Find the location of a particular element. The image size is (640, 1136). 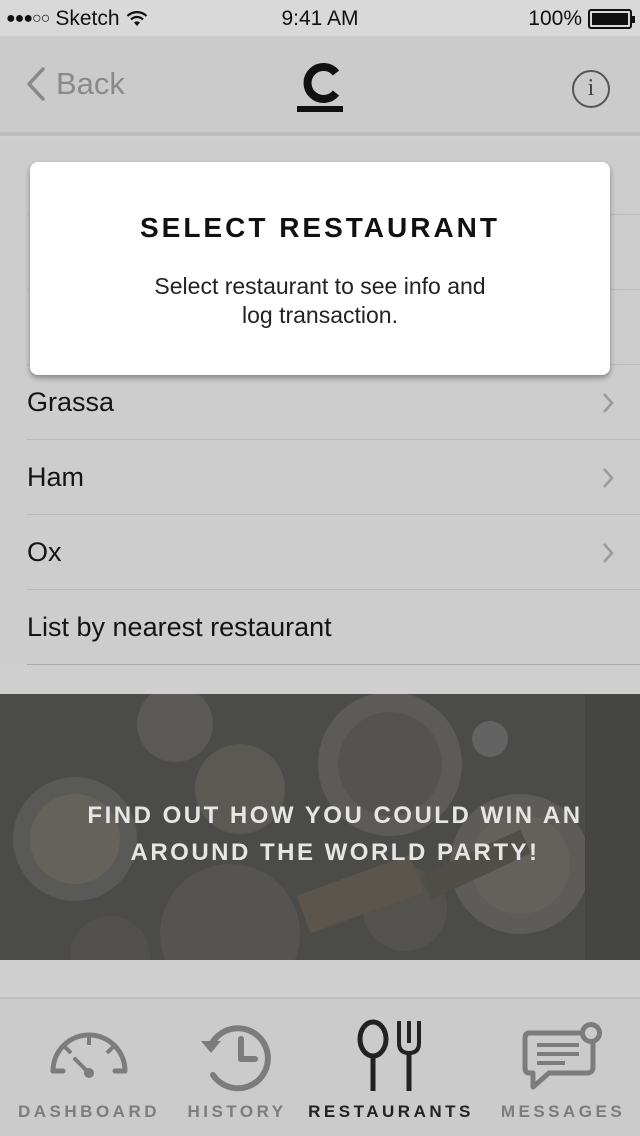

restaurant-name: Ham is located at coordinates (56, 476).